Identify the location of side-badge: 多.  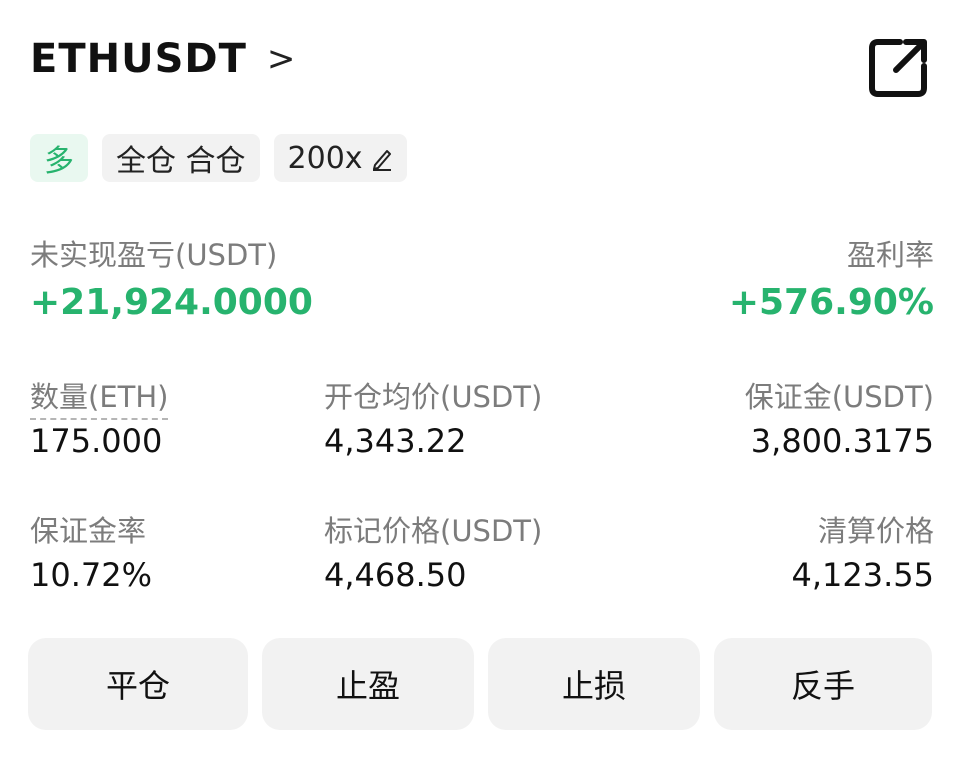
(59, 158).